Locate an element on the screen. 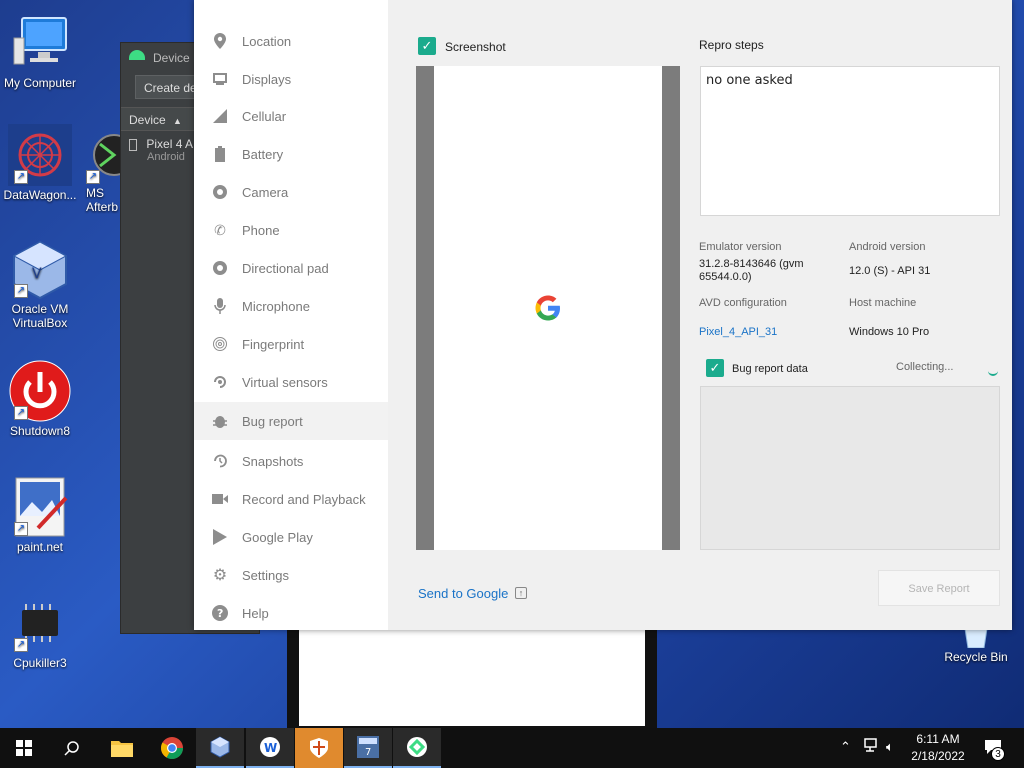  clock: 6:11 AM 2/18/2022 is located at coordinates (938, 747).